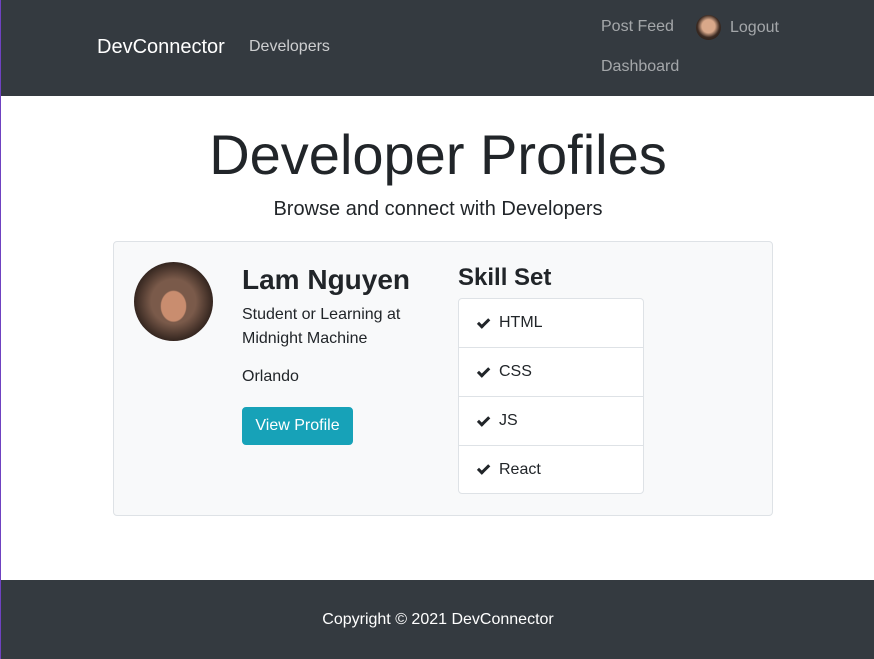  Describe the element at coordinates (754, 27) in the screenshot. I see `logout-label: Logout` at that location.